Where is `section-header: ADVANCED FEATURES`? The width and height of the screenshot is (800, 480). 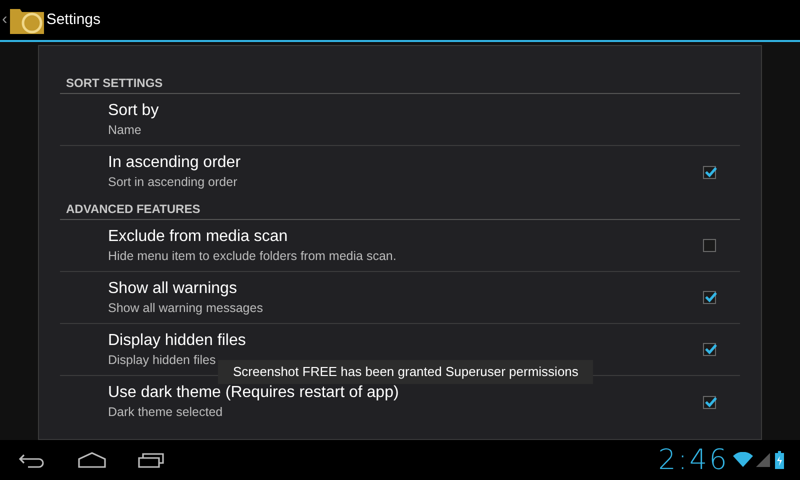 section-header: ADVANCED FEATURES is located at coordinates (400, 209).